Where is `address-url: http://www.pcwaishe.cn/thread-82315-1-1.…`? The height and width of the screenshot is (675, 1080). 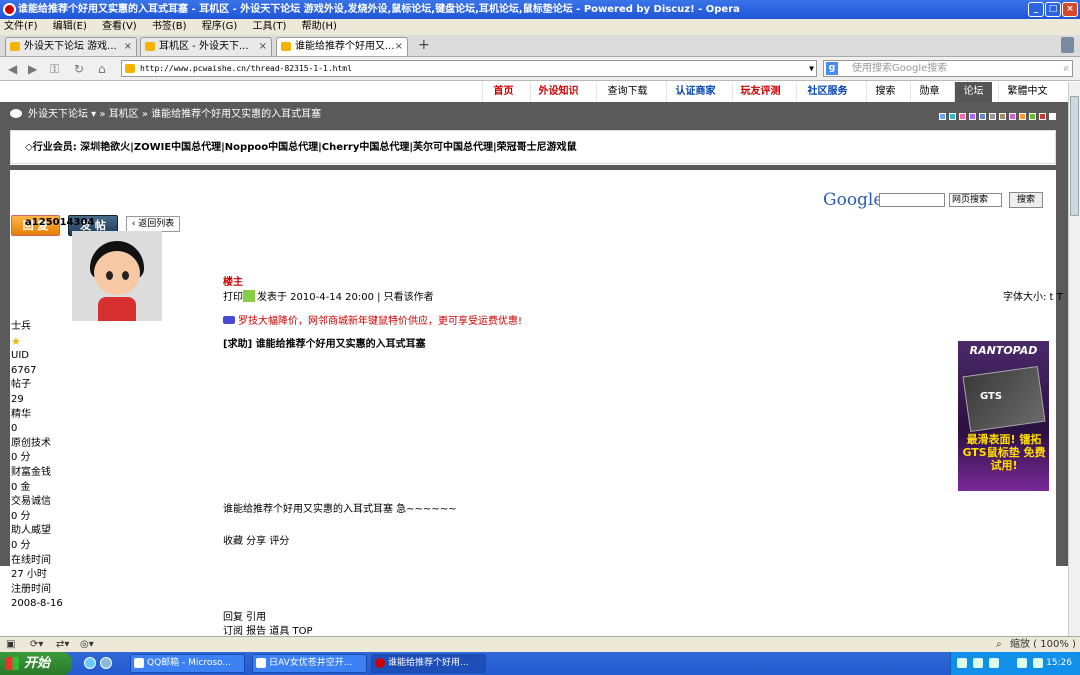
address-url: http://www.pcwaishe.cn/thread-82315-1-1.… is located at coordinates (246, 68).